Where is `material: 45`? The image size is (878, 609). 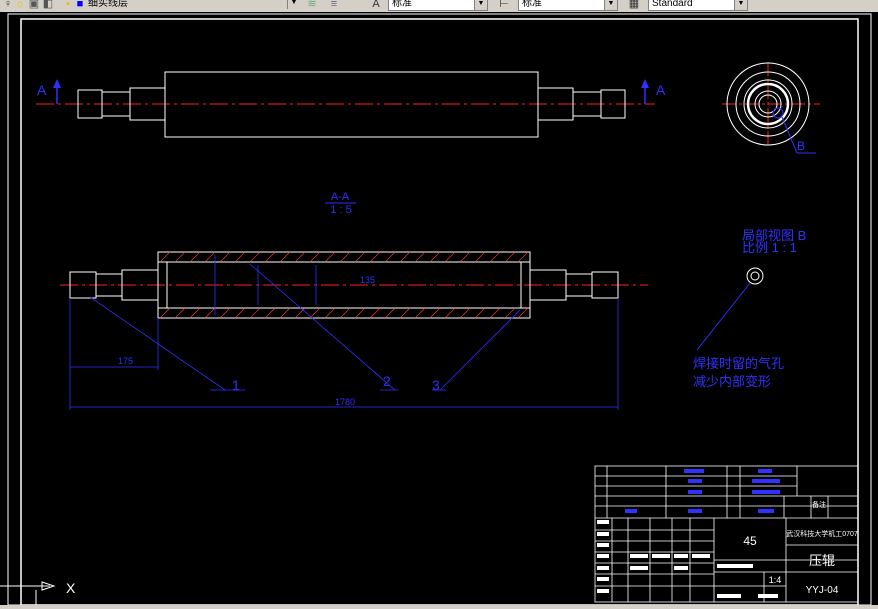
material: 45 is located at coordinates (750, 541).